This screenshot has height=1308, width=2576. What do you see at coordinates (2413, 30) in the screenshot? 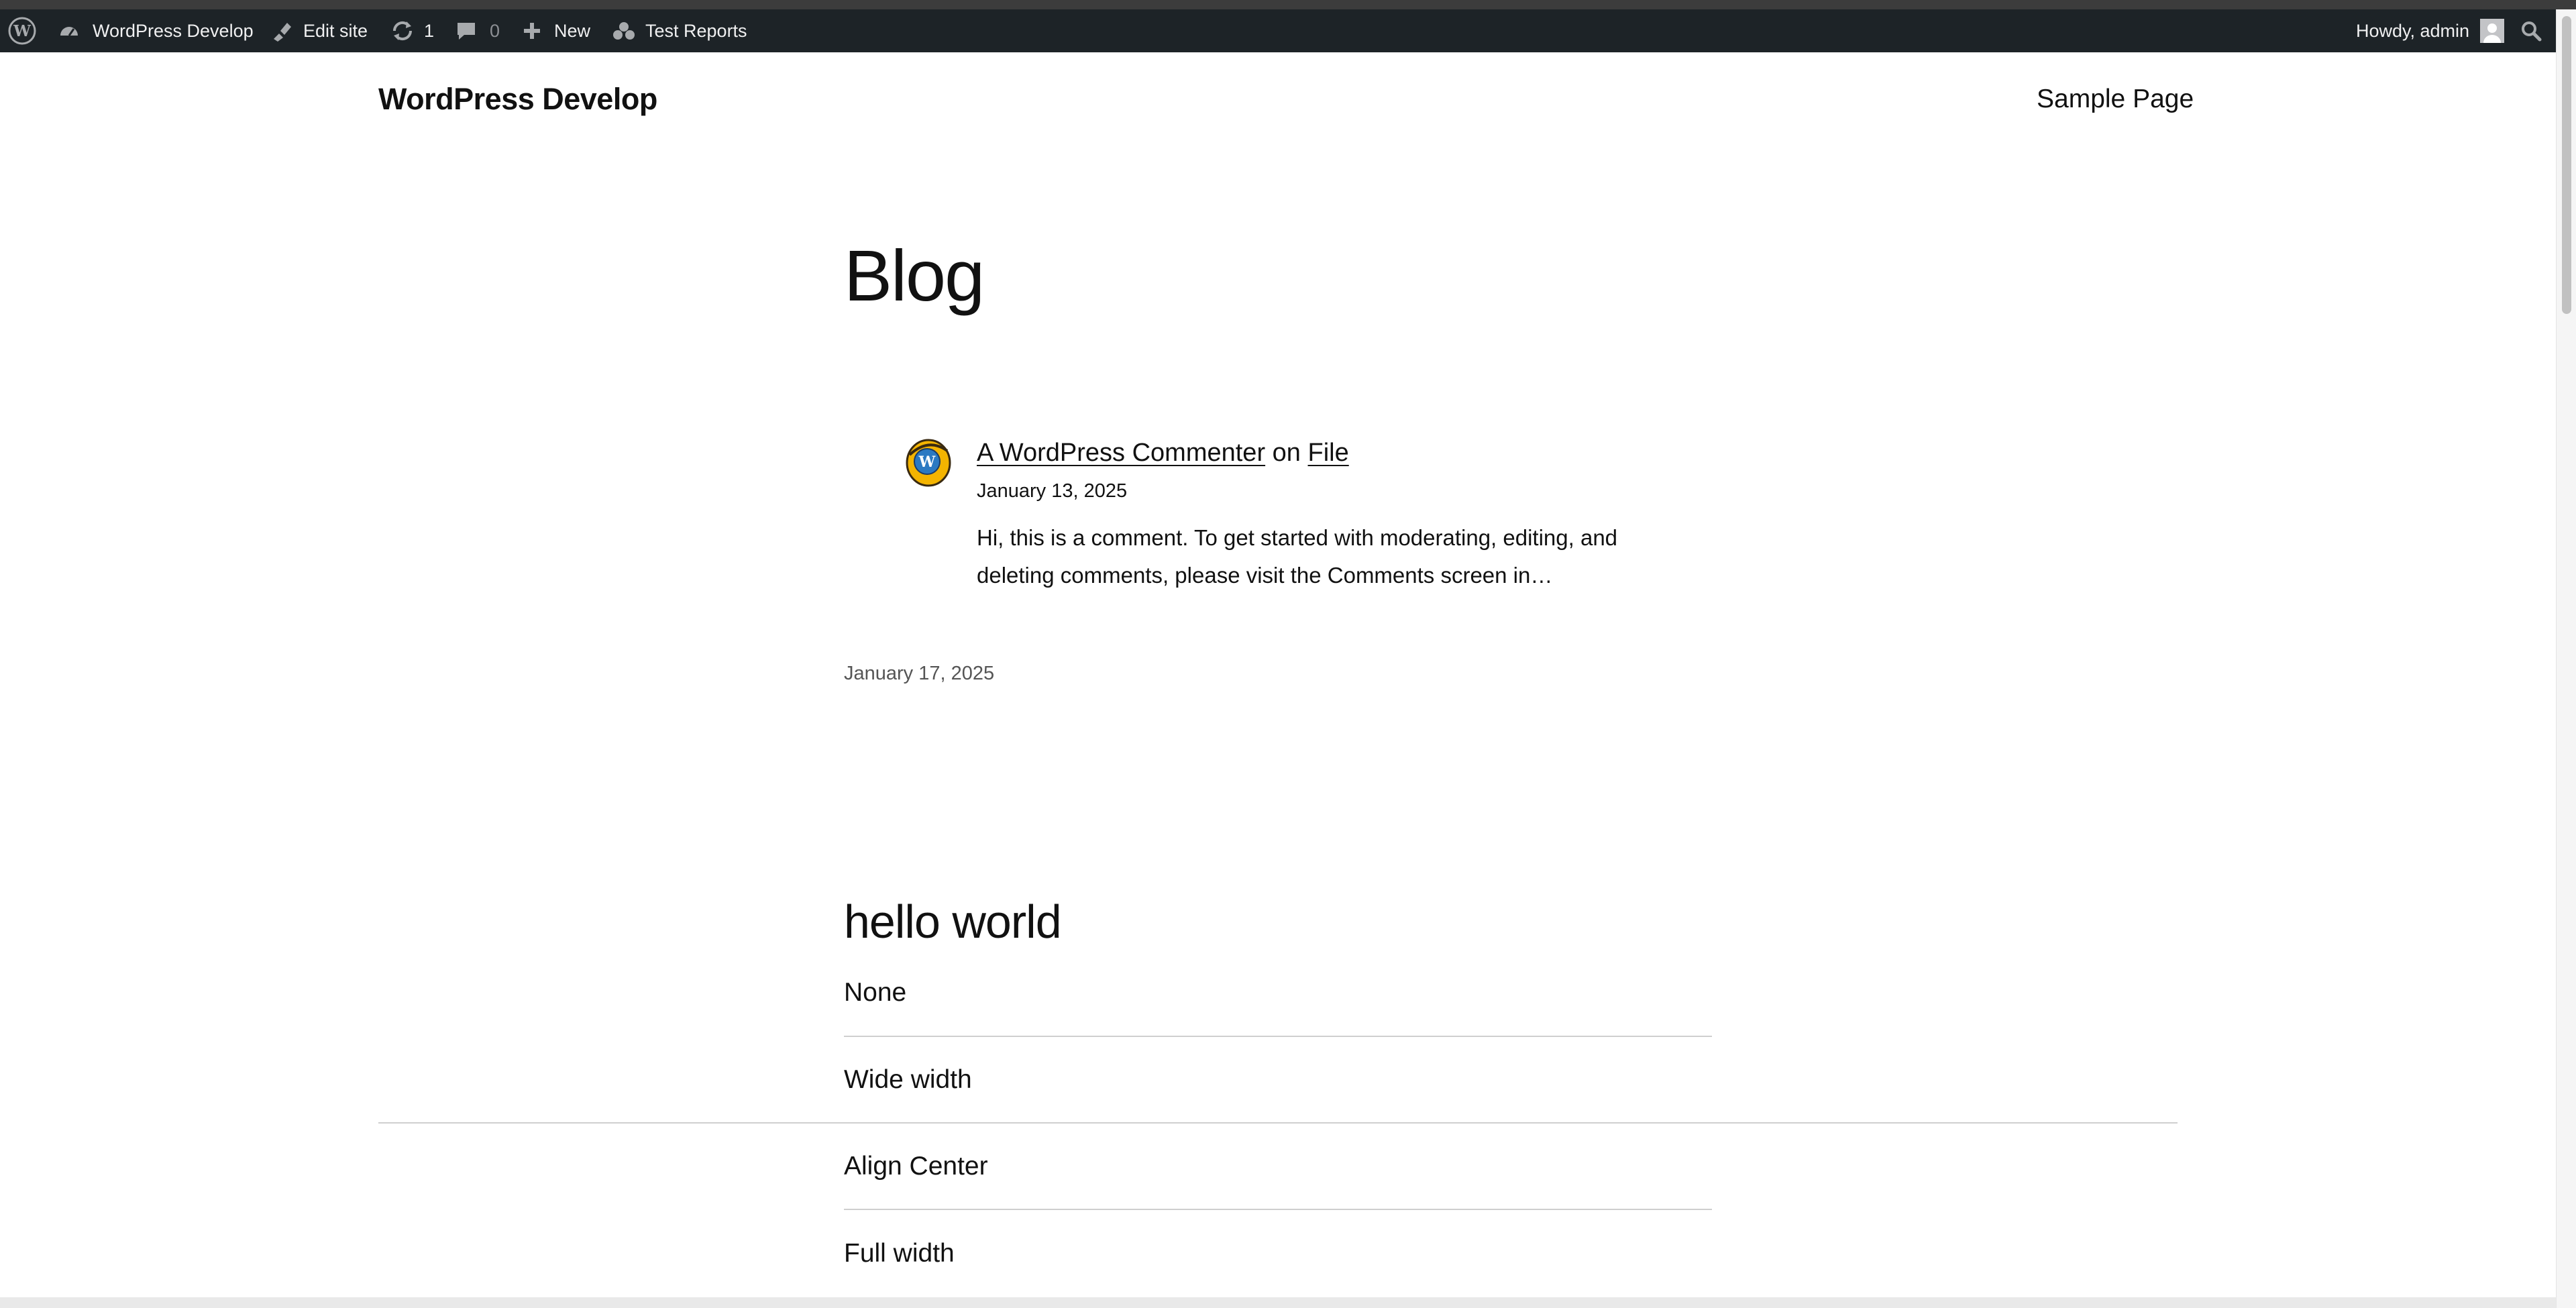
I see `howdy-greeting: Howdy, admin` at bounding box center [2413, 30].